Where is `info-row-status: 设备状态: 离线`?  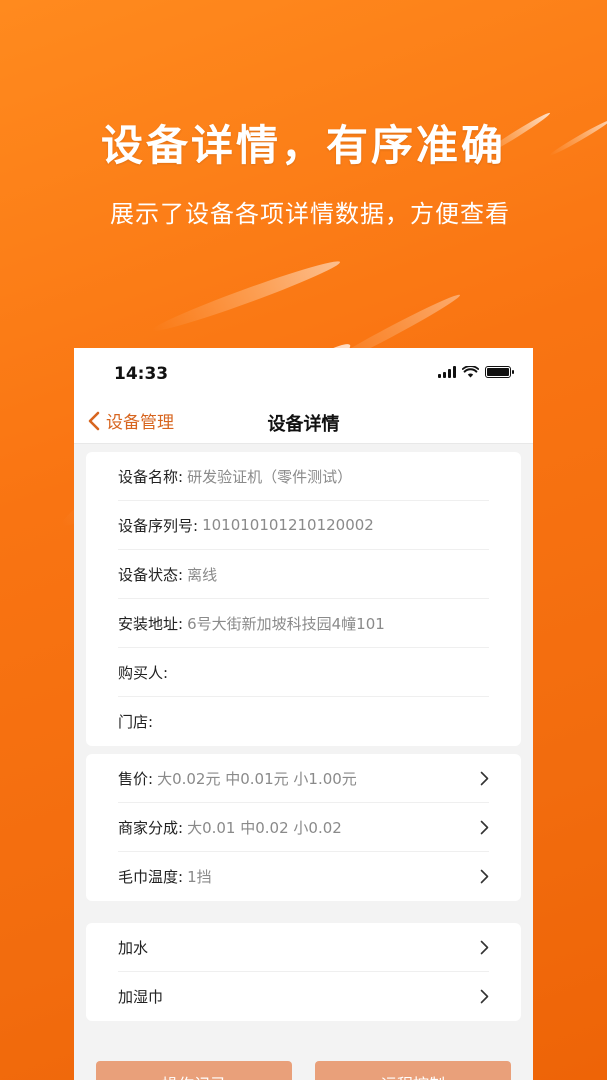
info-row-status: 设备状态: 离线 is located at coordinates (303, 574).